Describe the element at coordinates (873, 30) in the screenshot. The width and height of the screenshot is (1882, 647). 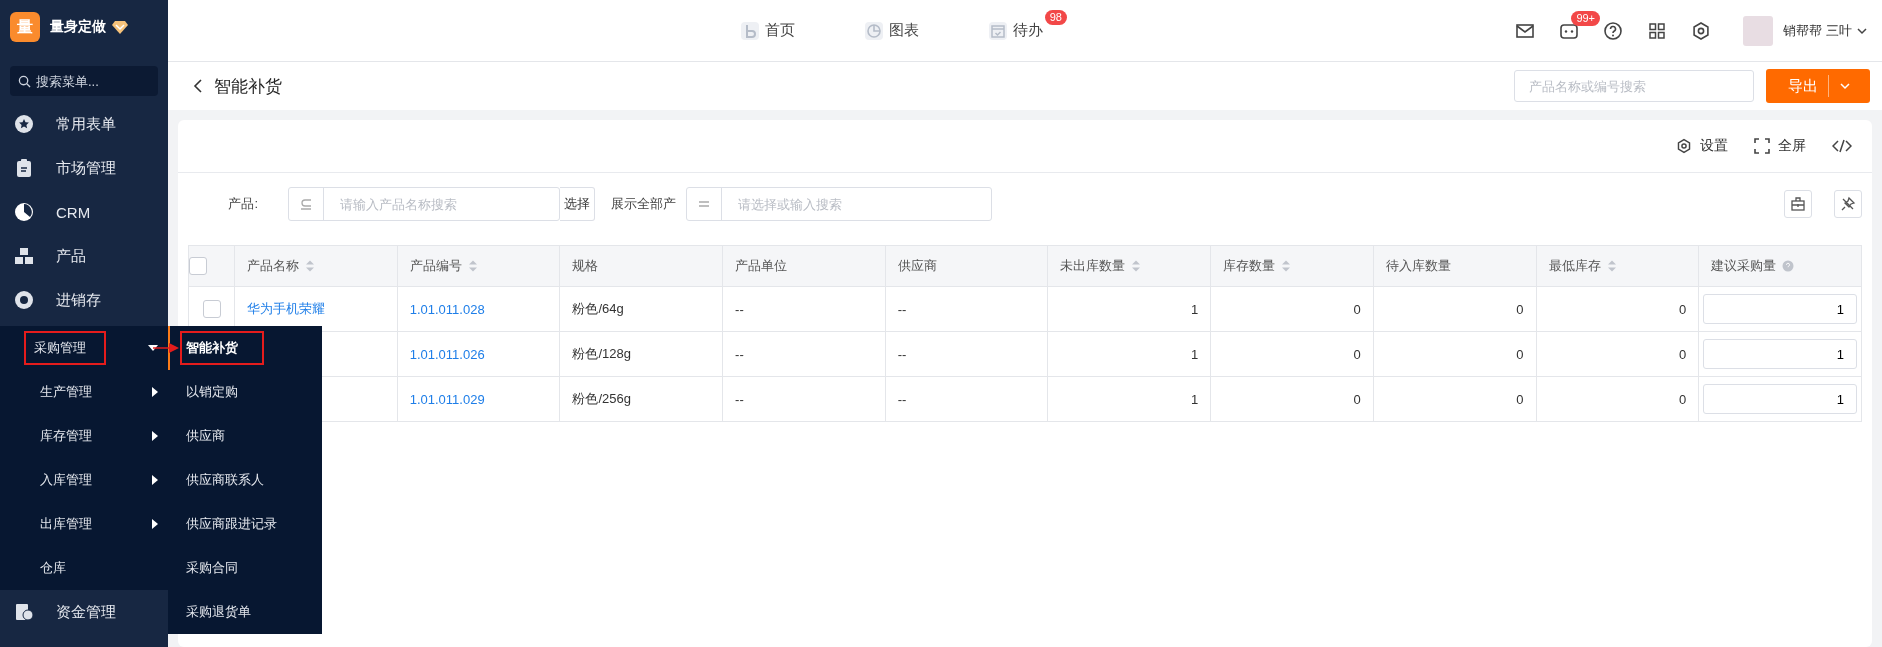
I see `chart-icon` at that location.